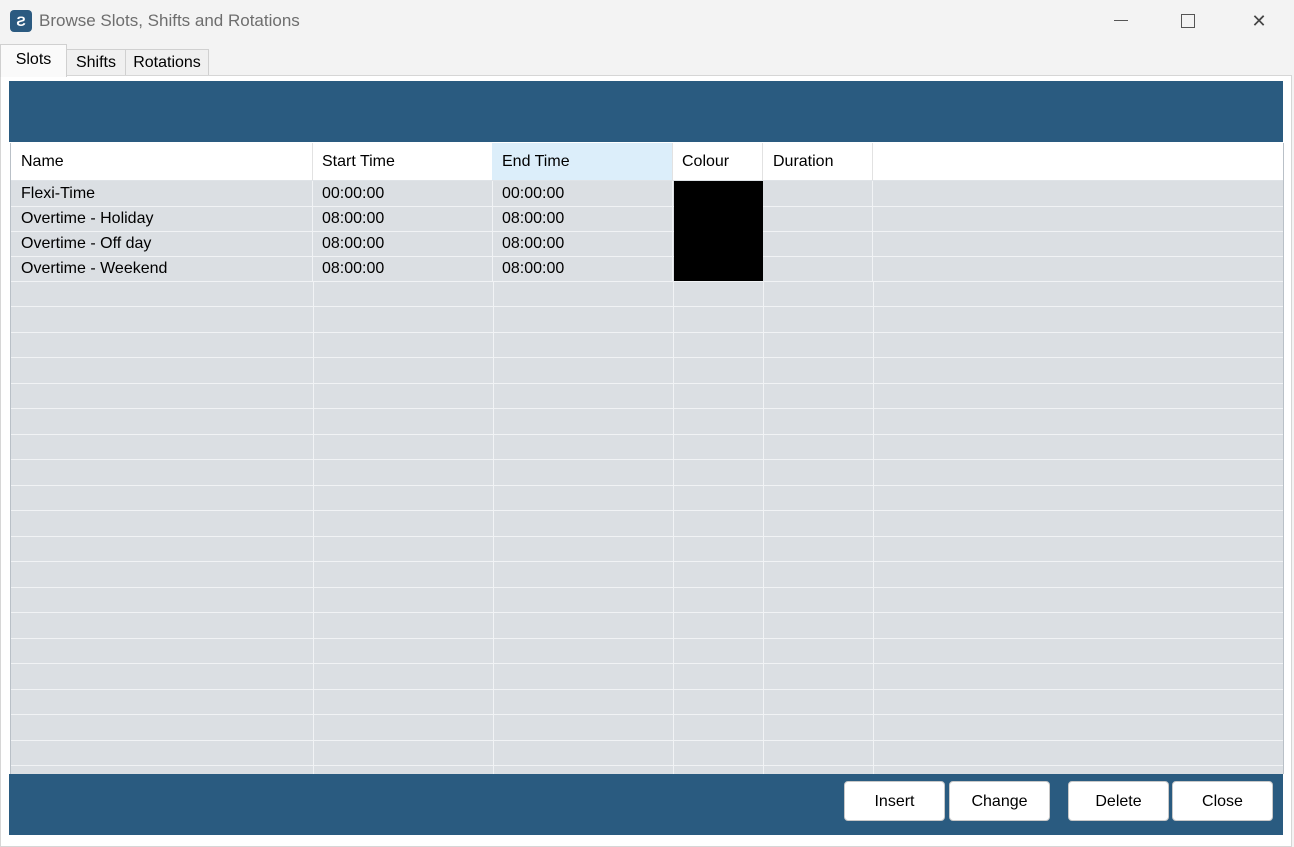  Describe the element at coordinates (1118, 801) in the screenshot. I see `delete-button: Delete` at that location.